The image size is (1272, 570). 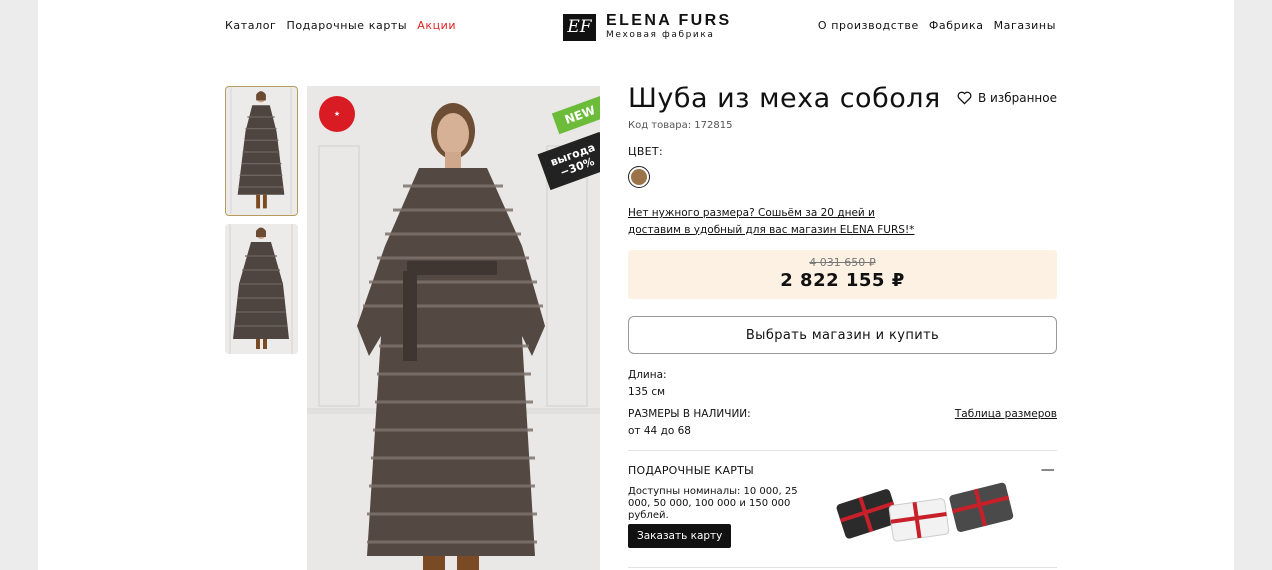 What do you see at coordinates (842, 470) in the screenshot?
I see `gift-cards-toggle: ПОДАРОЧНЫЕ КАРТЫ —` at bounding box center [842, 470].